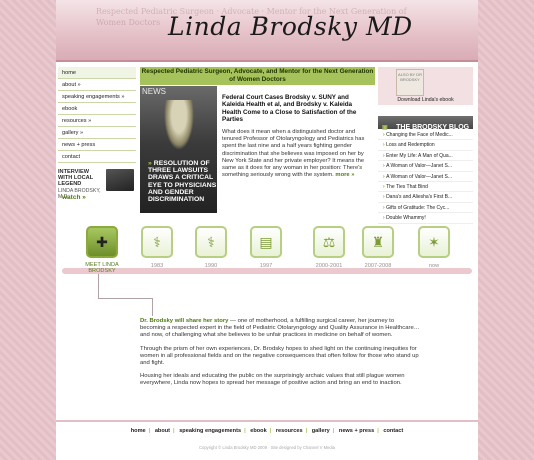 The height and width of the screenshot is (460, 534). I want to click on lady-justice-image, so click(179, 125).